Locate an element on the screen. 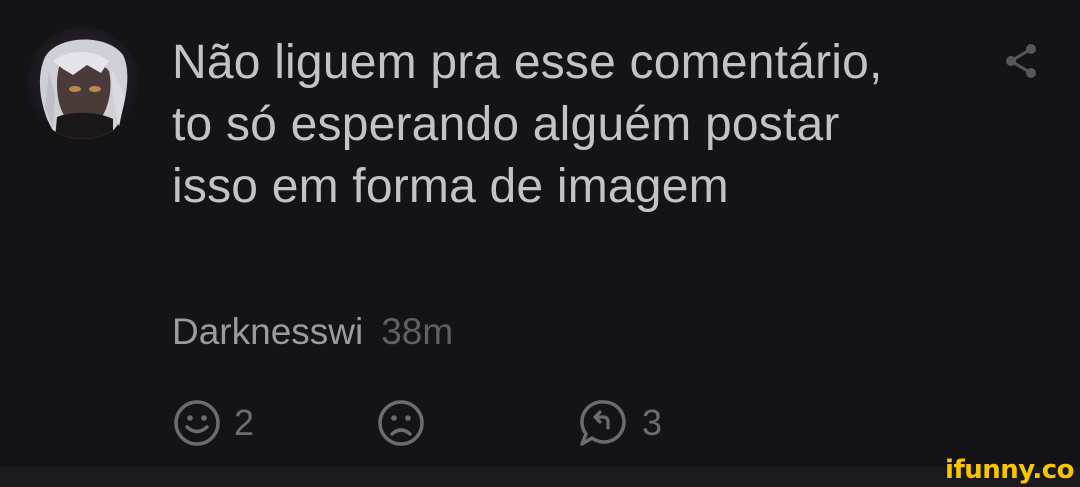  username: Darknesswi is located at coordinates (267, 331).